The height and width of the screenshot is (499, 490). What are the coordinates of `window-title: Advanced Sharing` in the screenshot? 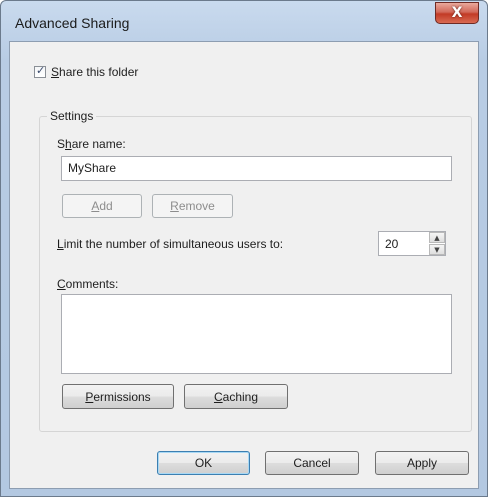 It's located at (72, 23).